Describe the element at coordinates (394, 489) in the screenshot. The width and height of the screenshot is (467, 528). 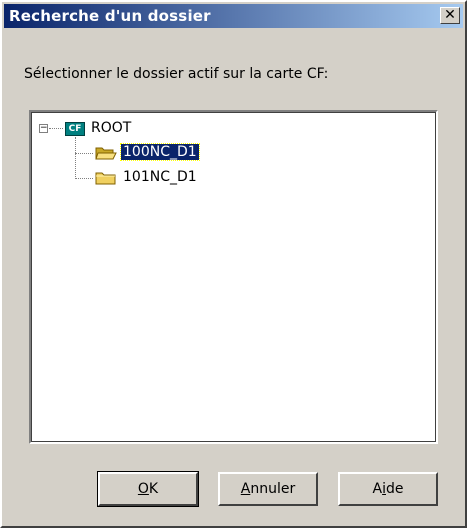
I see `help-label-end: de` at that location.